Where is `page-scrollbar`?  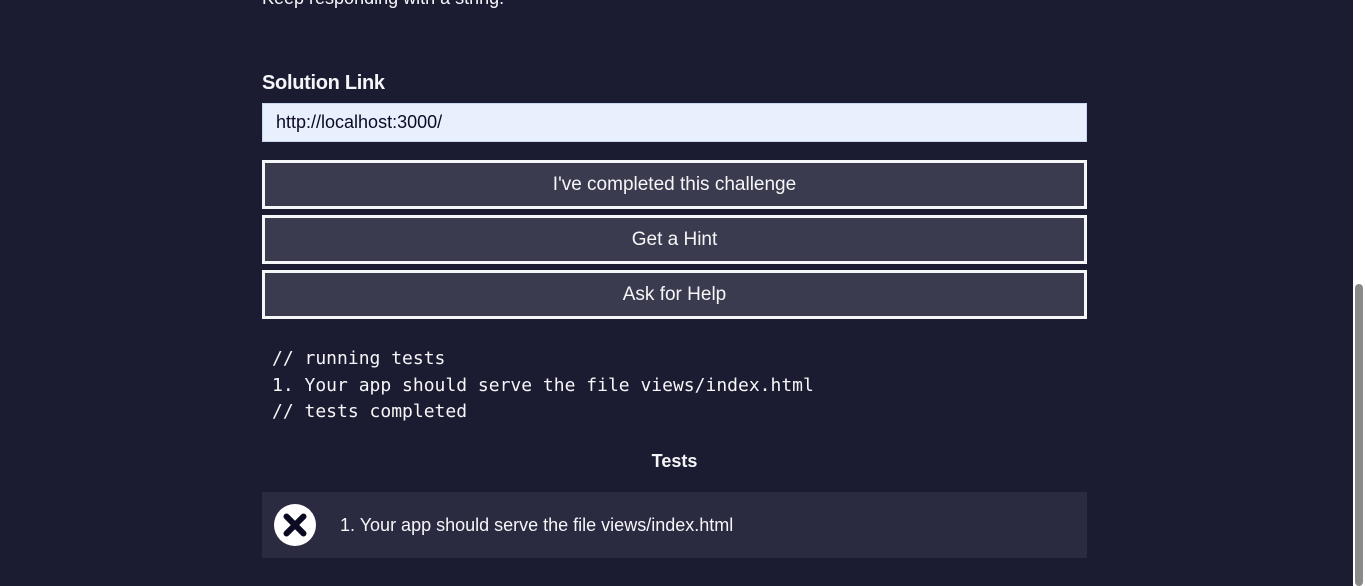
page-scrollbar is located at coordinates (1359, 293).